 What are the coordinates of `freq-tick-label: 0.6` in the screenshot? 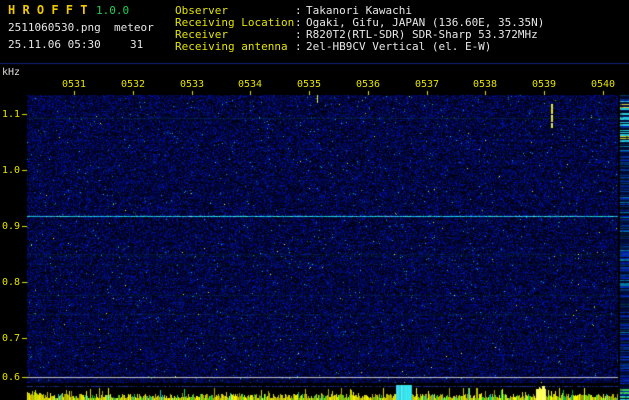 It's located at (10, 377).